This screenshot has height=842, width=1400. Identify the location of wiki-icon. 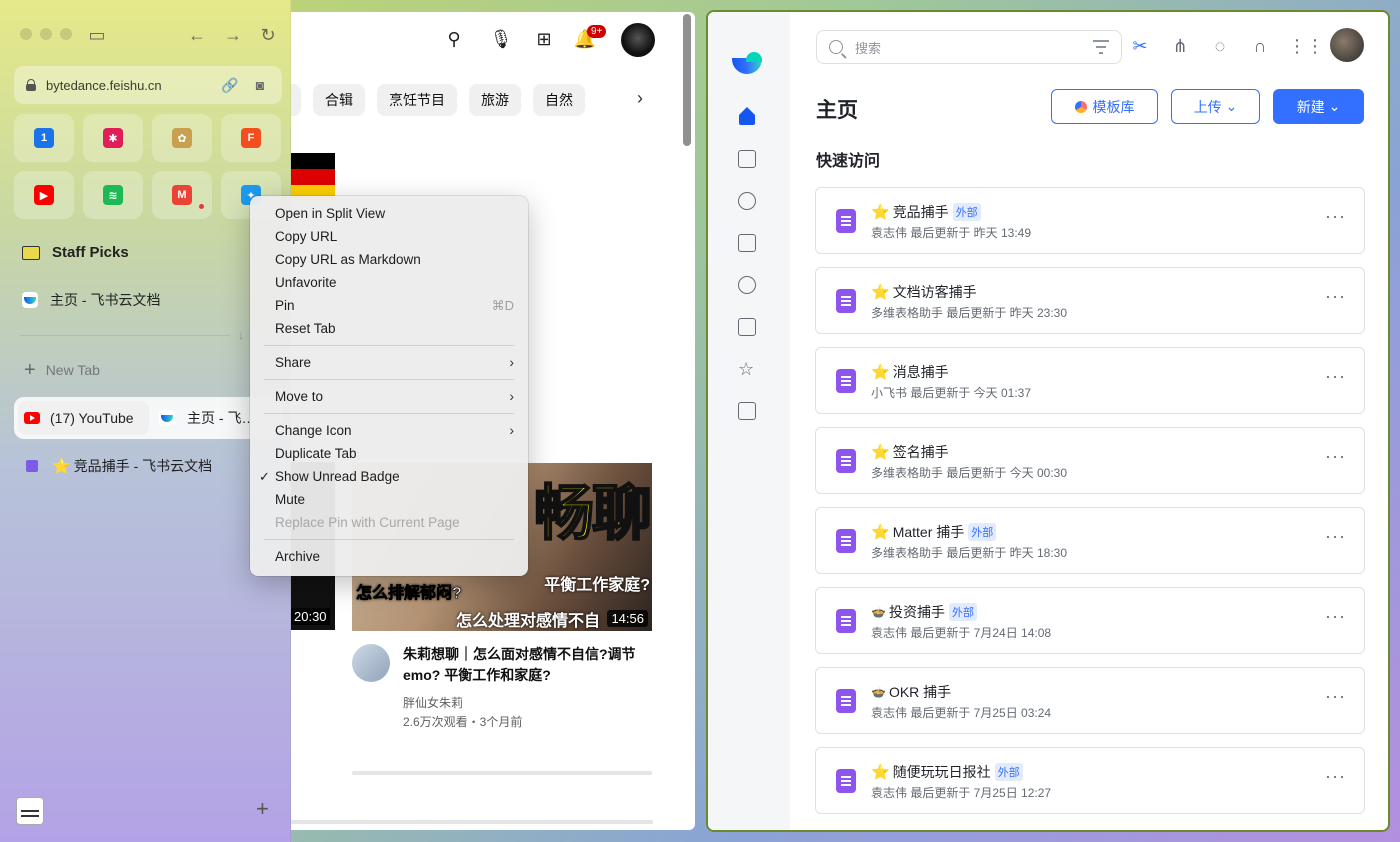
(747, 243).